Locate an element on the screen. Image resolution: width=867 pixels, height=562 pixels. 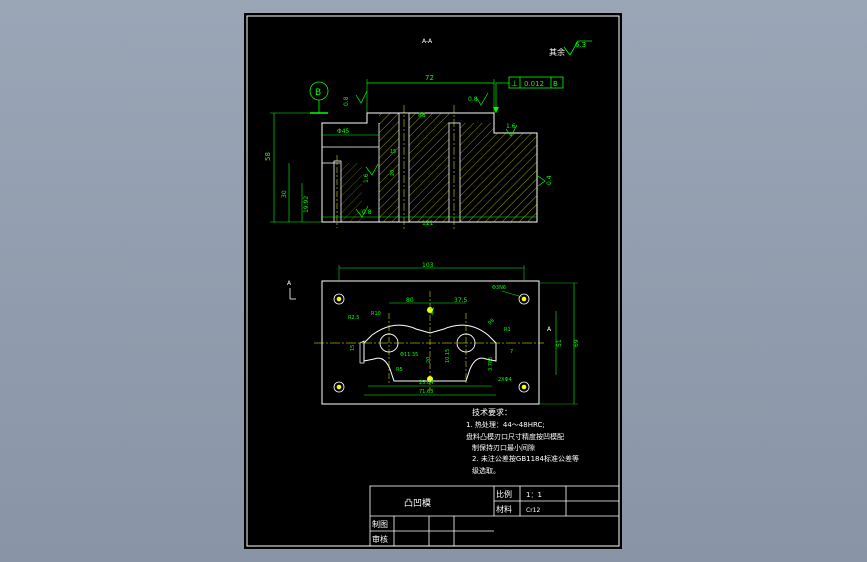
dim-r10: R10 is located at coordinates (376, 314).